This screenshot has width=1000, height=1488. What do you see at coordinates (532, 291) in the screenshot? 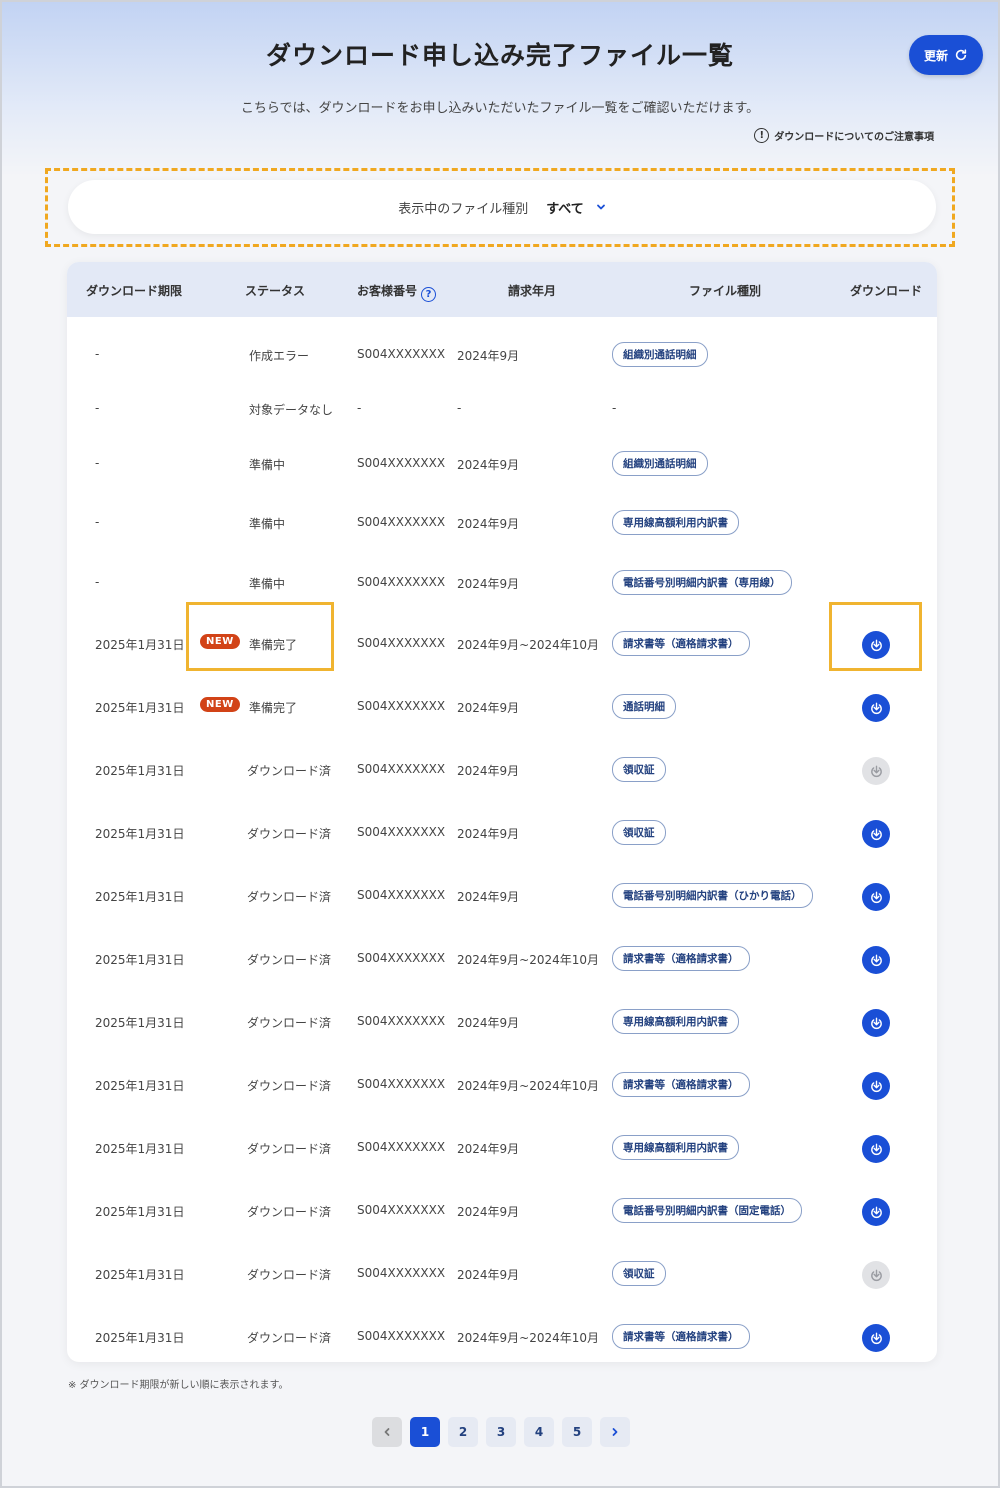
I see `col-period: 請求年月` at bounding box center [532, 291].